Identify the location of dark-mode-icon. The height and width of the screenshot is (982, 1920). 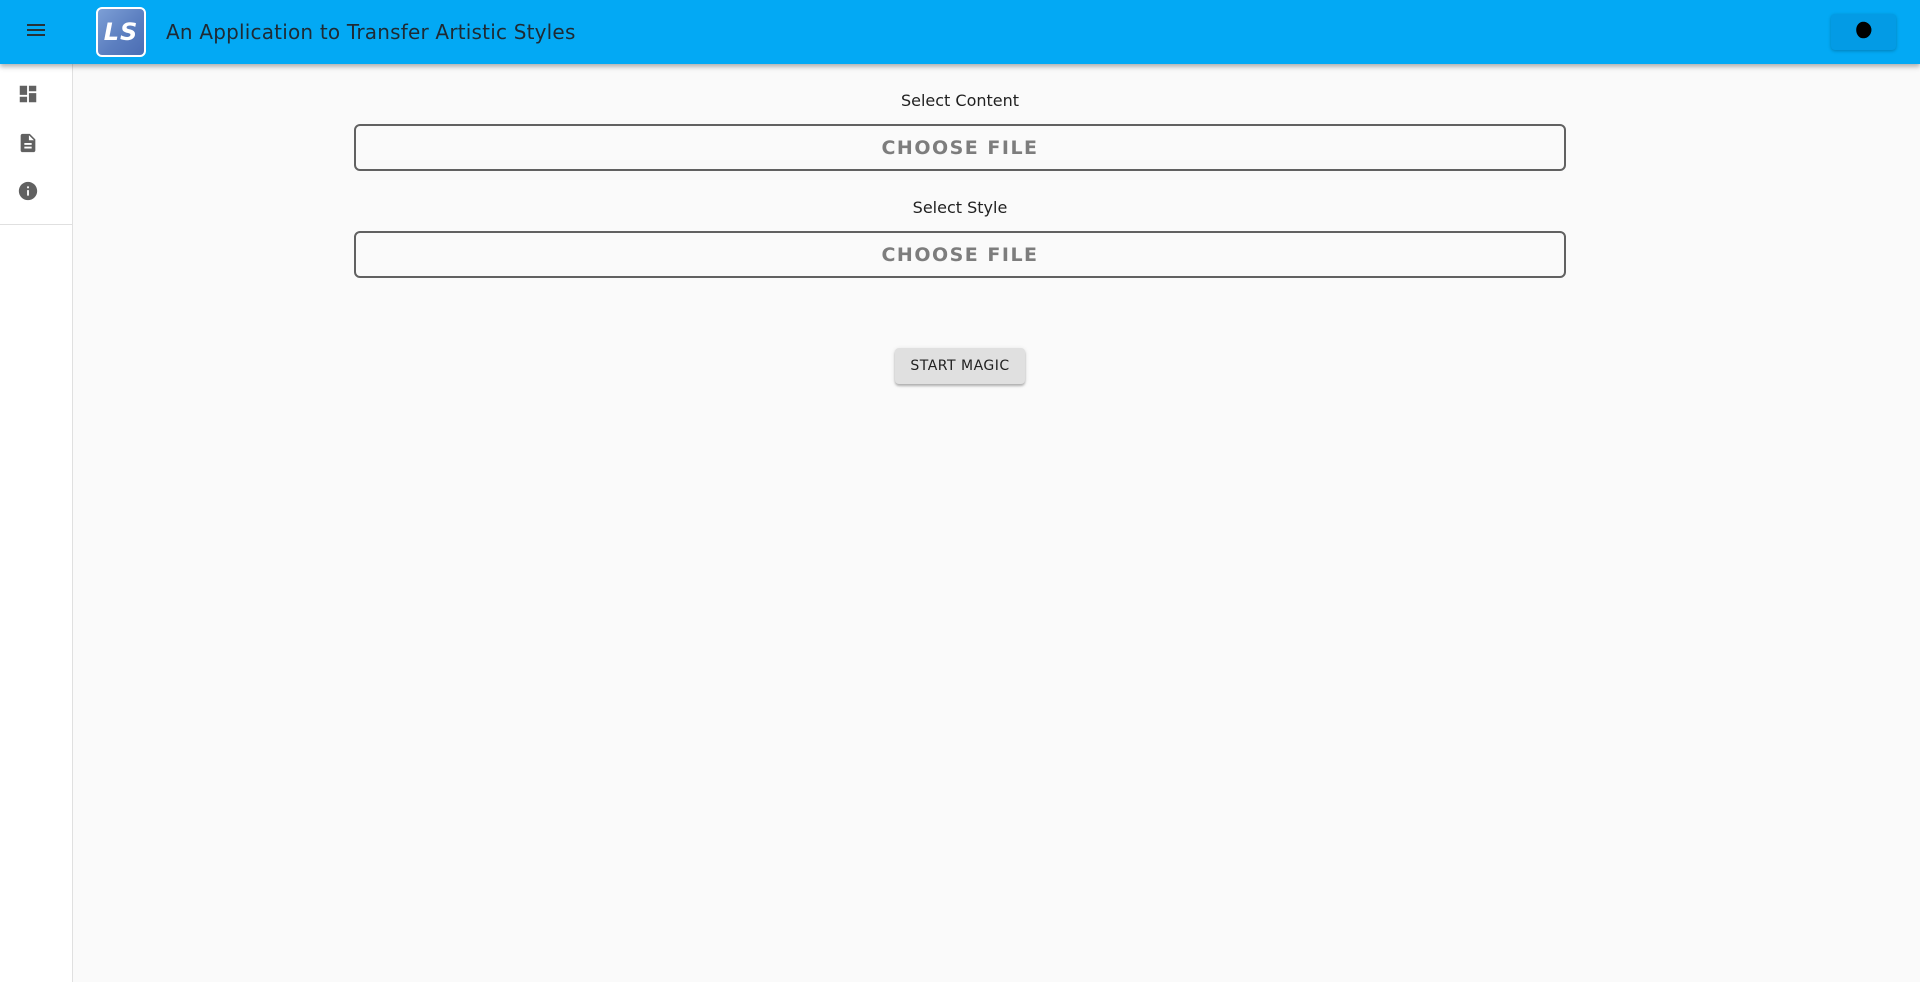
(1864, 32).